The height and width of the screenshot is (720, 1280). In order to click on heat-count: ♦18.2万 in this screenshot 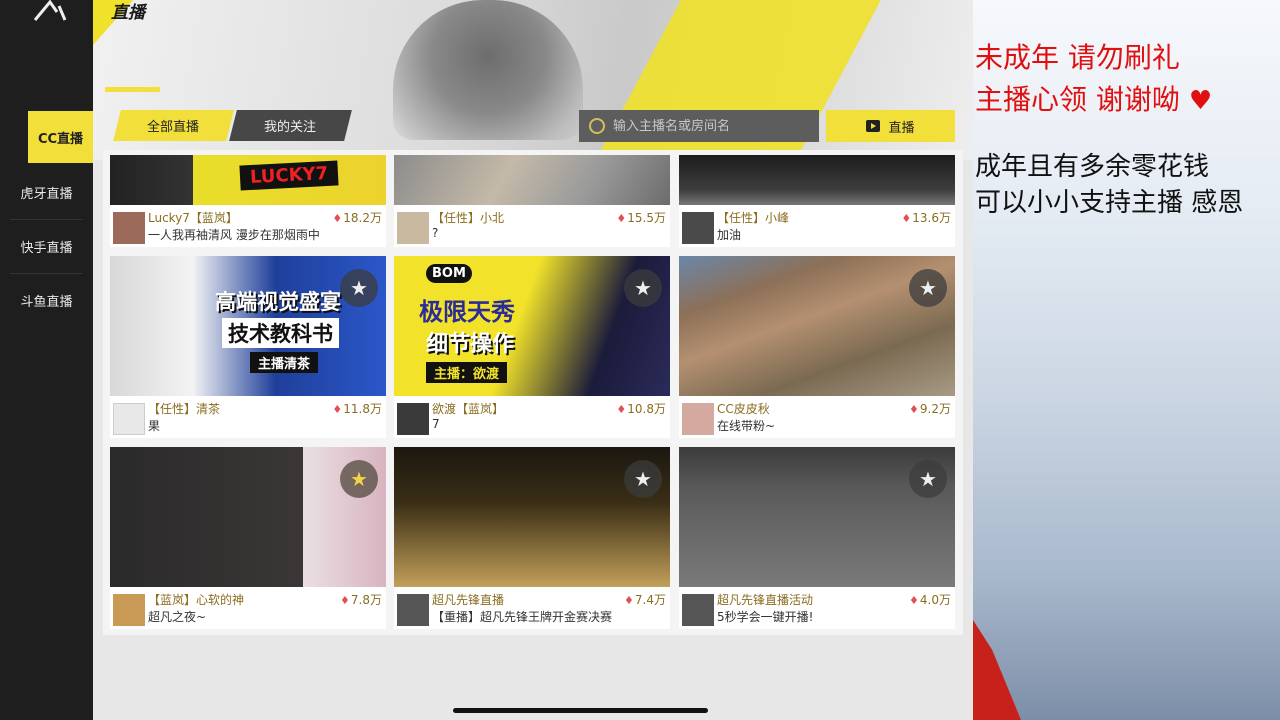, I will do `click(357, 217)`.